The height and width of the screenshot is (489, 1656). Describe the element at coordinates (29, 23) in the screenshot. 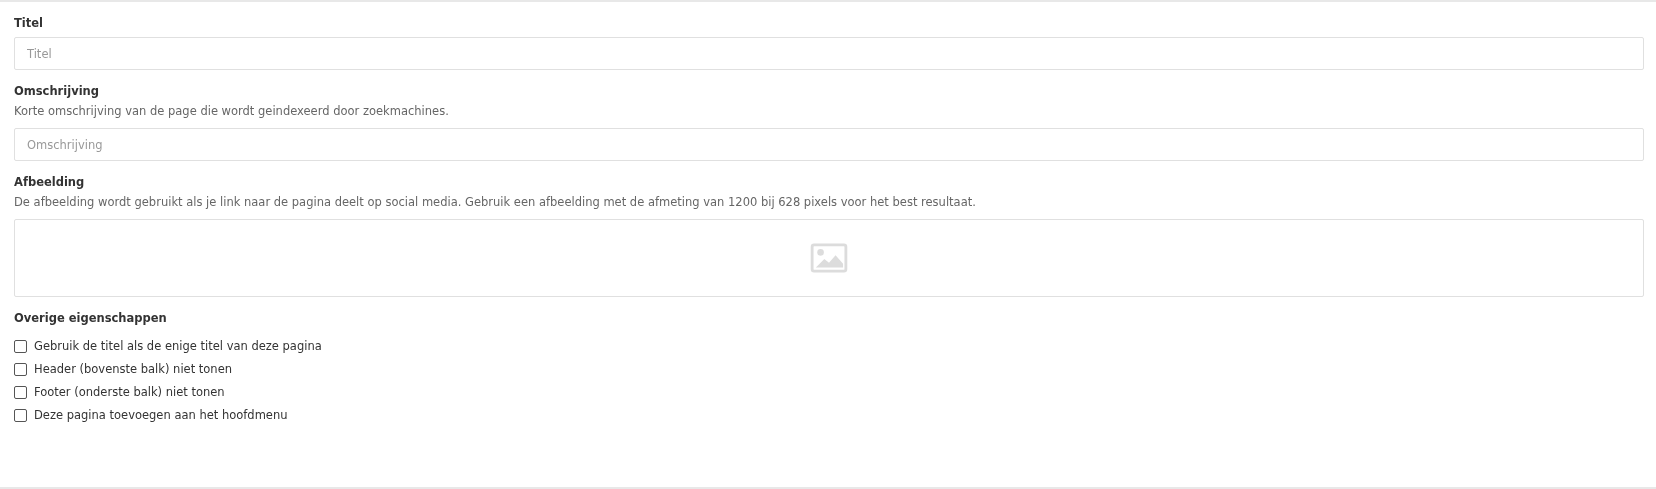

I see `field-label: Titel` at that location.